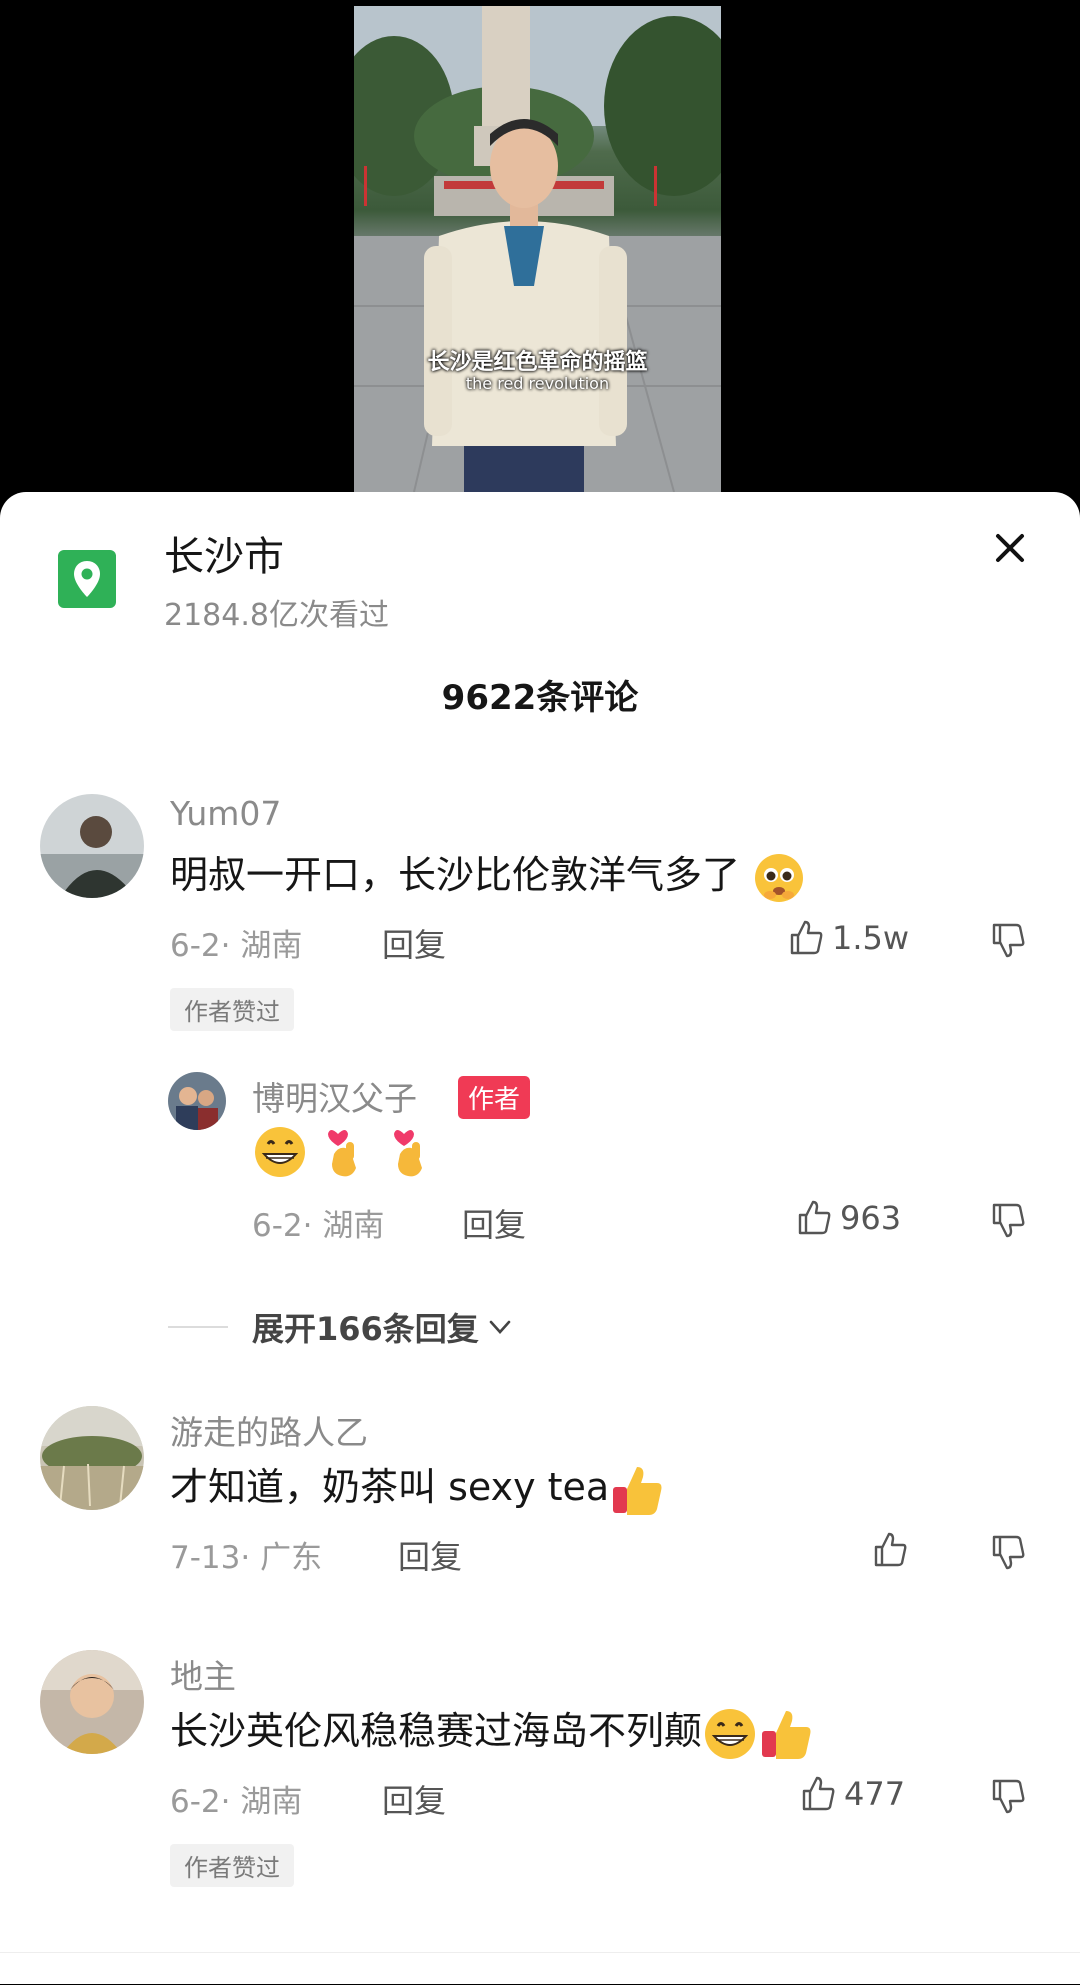 This screenshot has width=1080, height=1985. What do you see at coordinates (537, 362) in the screenshot?
I see `video-subtitle-chinese: 长沙是红色革命的摇篮` at bounding box center [537, 362].